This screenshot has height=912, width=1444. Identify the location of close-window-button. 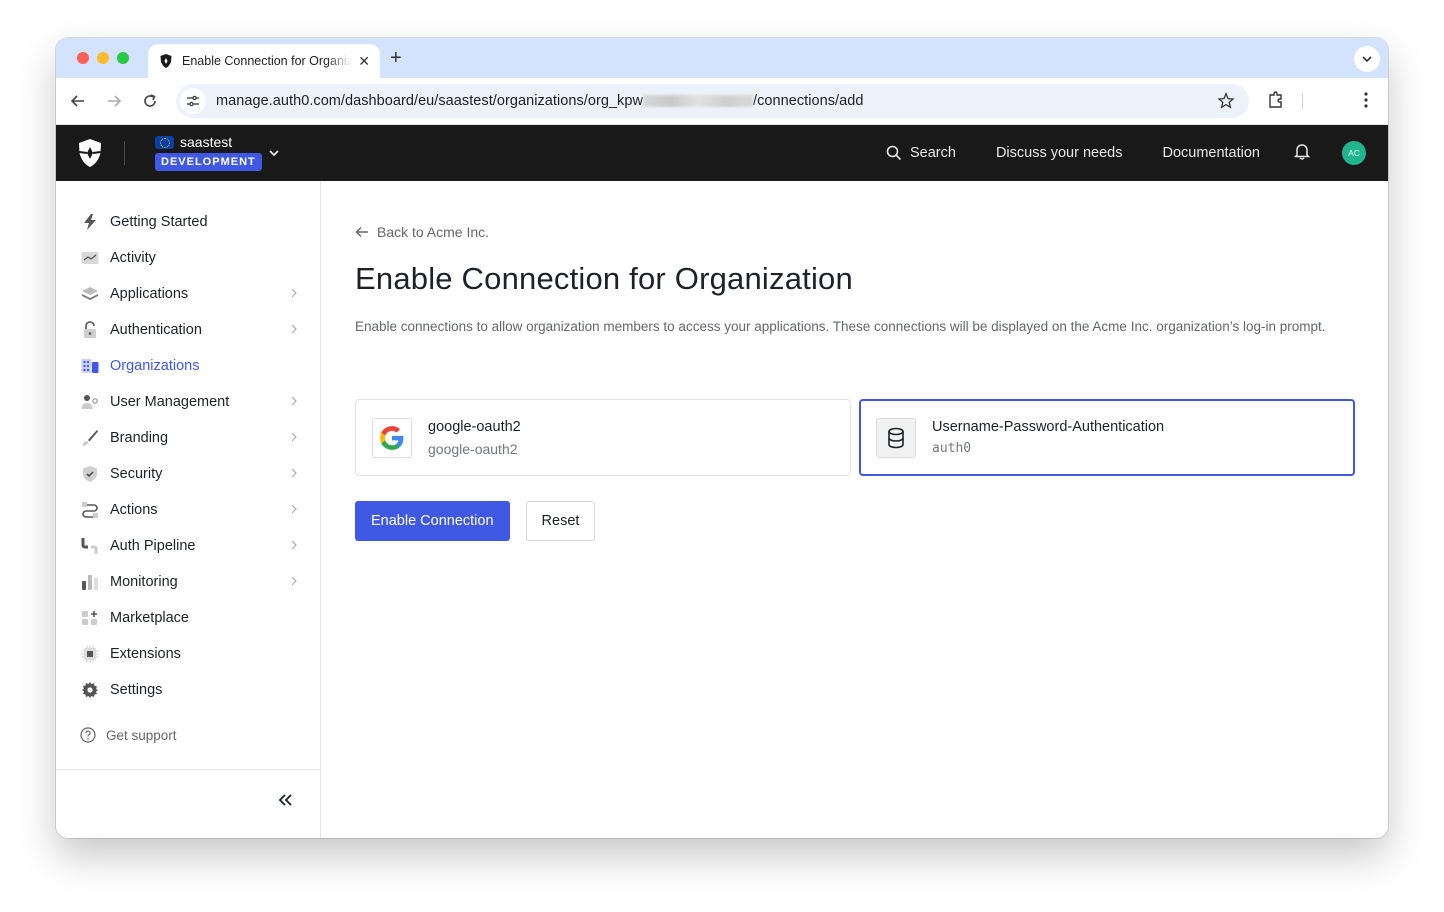
(83, 58).